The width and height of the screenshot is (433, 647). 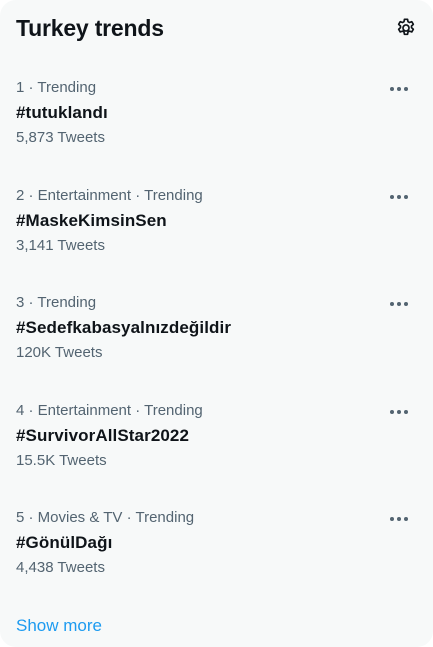 What do you see at coordinates (103, 435) in the screenshot?
I see `trend-name: #SurvivorAllStar2022` at bounding box center [103, 435].